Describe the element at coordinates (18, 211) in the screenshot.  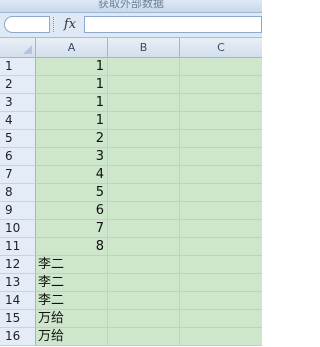
I see `row-header: 9` at that location.